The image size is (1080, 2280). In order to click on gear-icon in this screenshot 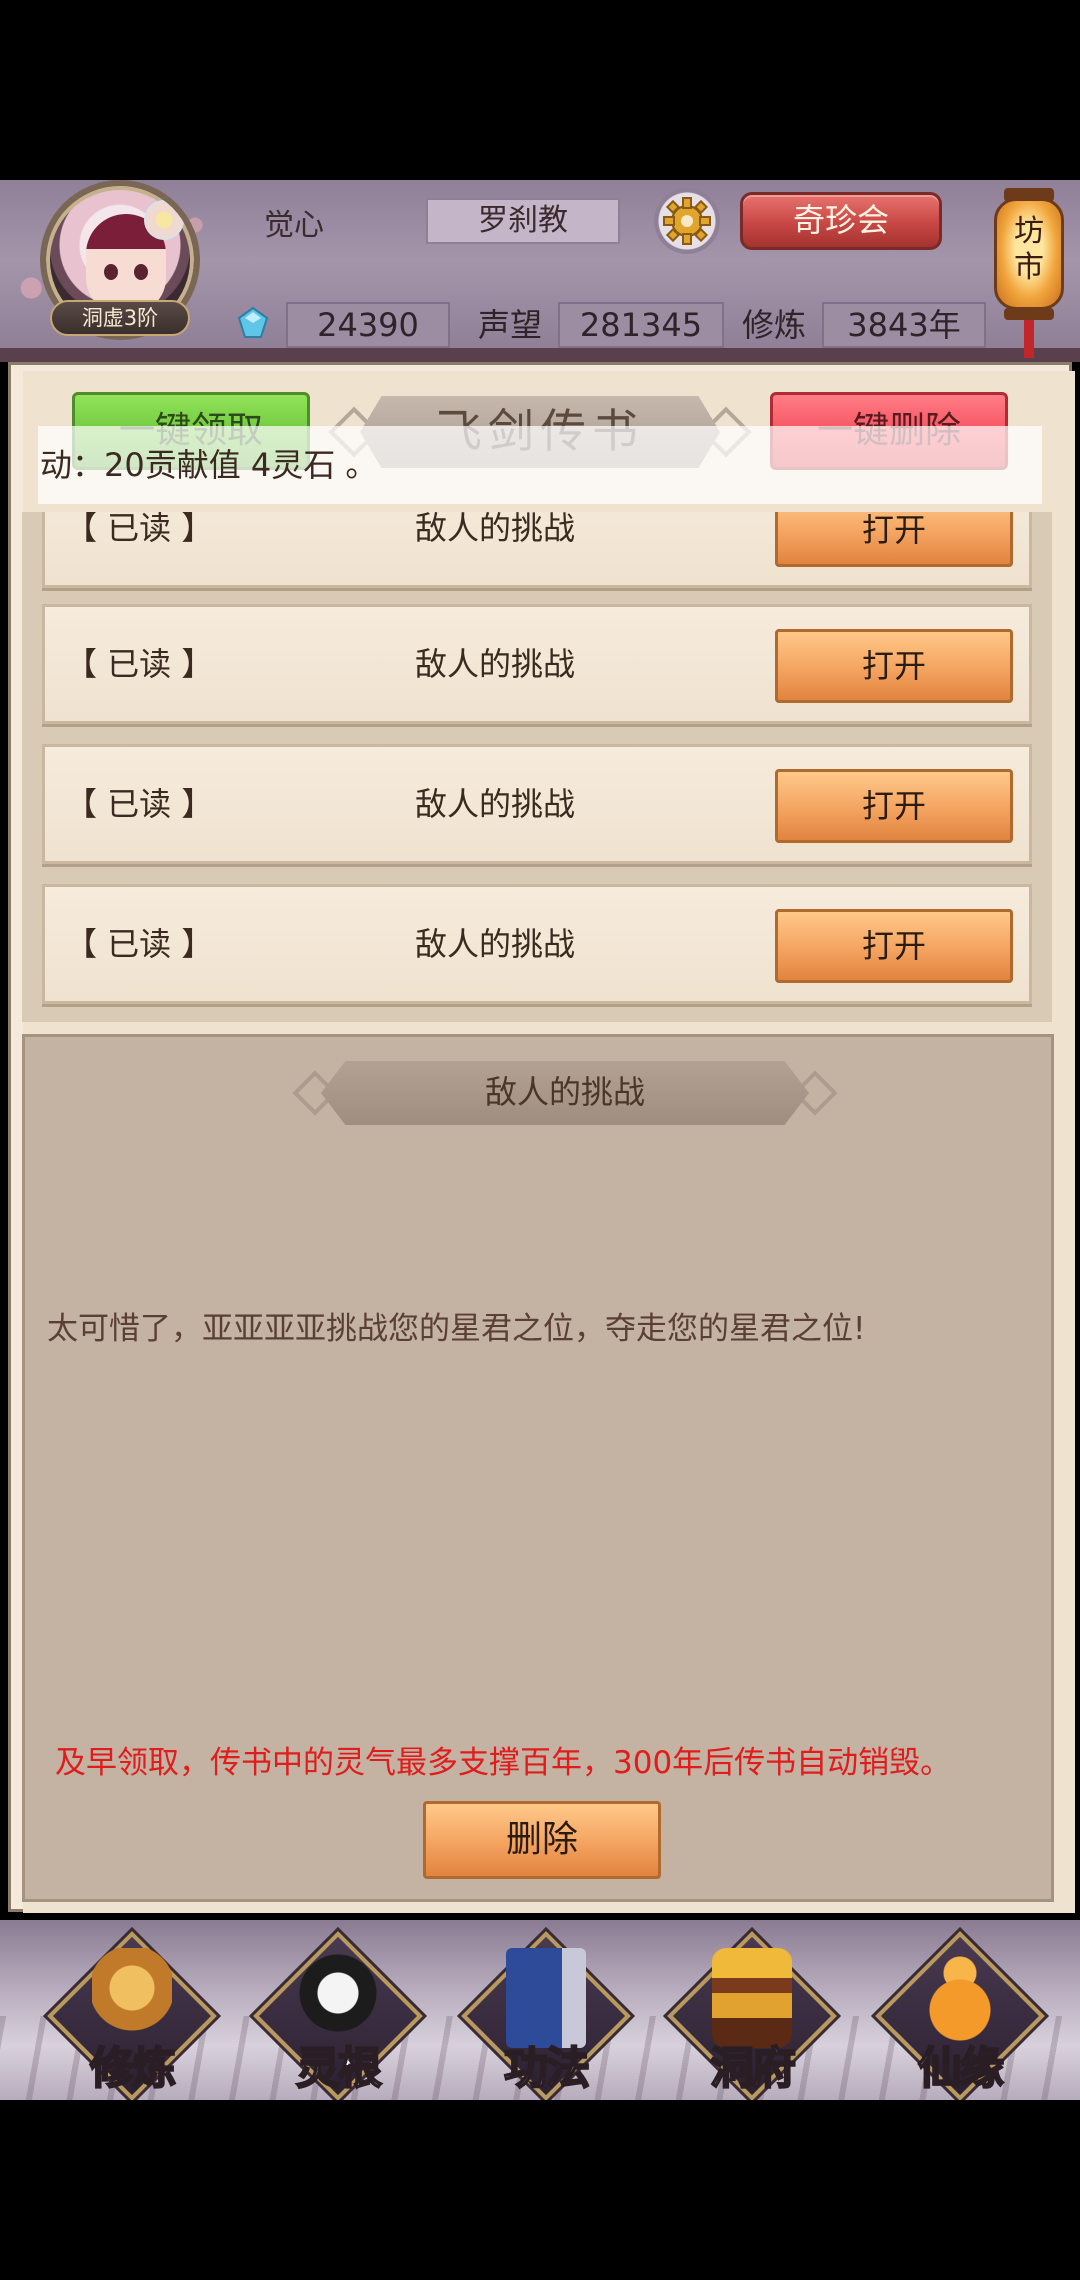, I will do `click(687, 221)`.